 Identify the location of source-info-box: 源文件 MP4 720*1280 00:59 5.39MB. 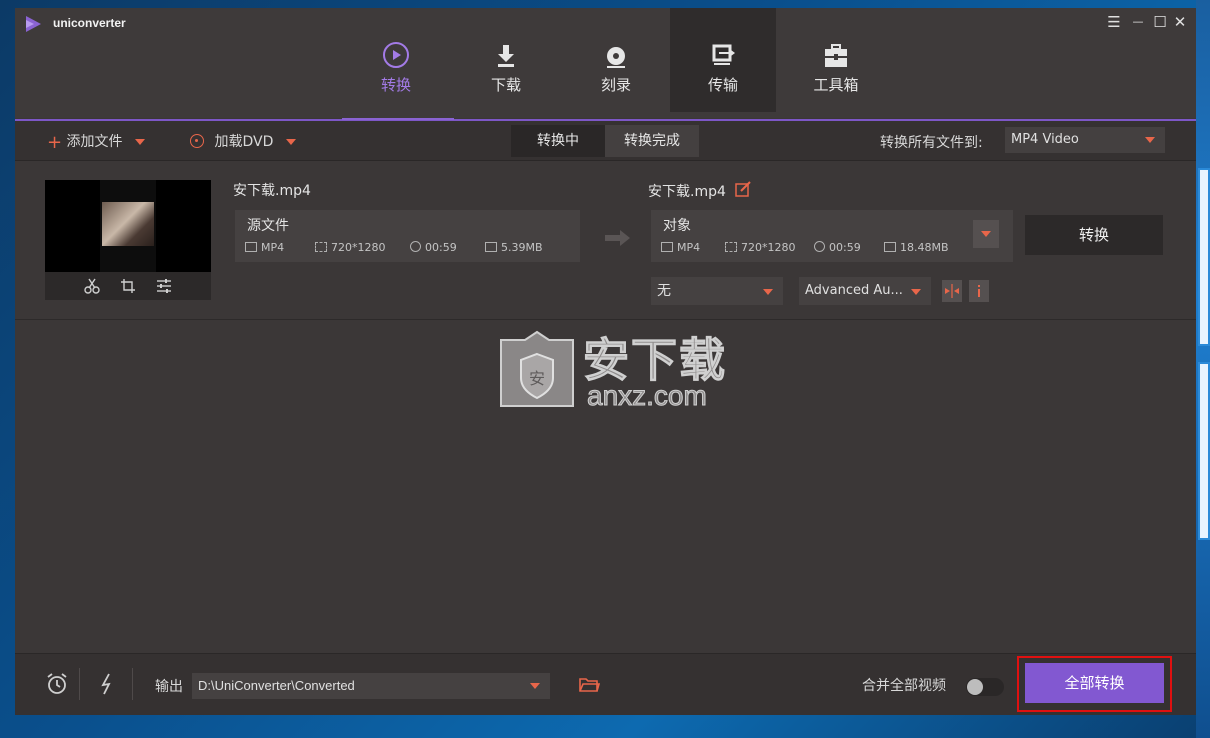
(407, 236).